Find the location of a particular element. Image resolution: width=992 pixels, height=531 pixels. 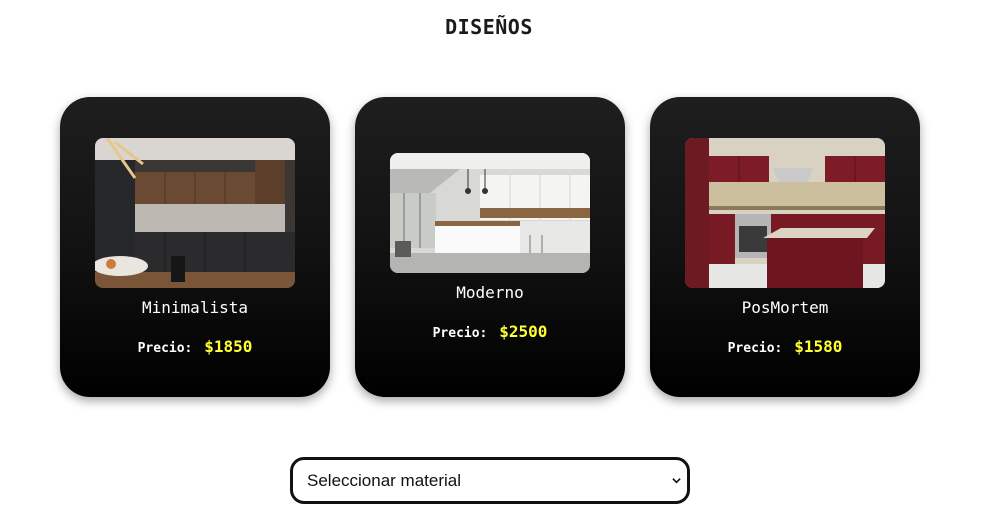

price-value: $1850 is located at coordinates (228, 346).